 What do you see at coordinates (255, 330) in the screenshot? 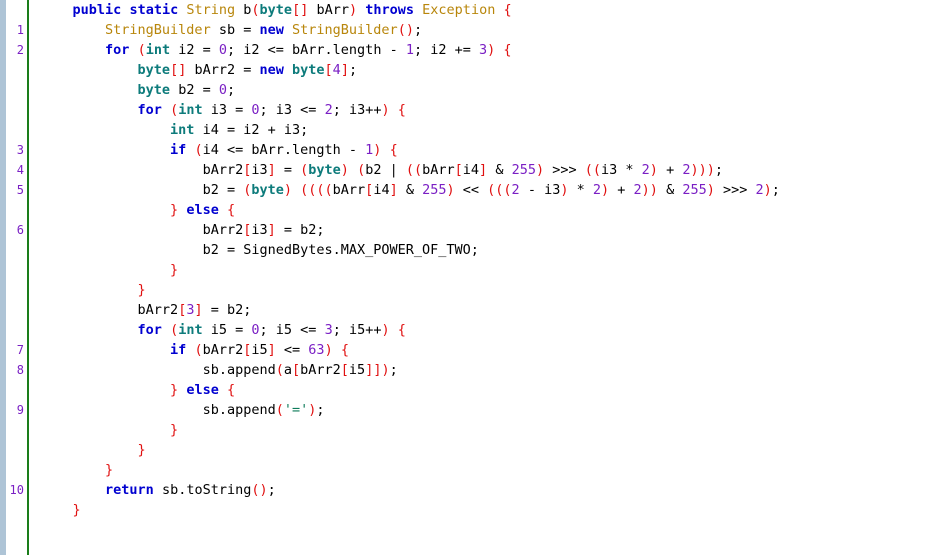
I see `code-token-num: 0` at bounding box center [255, 330].